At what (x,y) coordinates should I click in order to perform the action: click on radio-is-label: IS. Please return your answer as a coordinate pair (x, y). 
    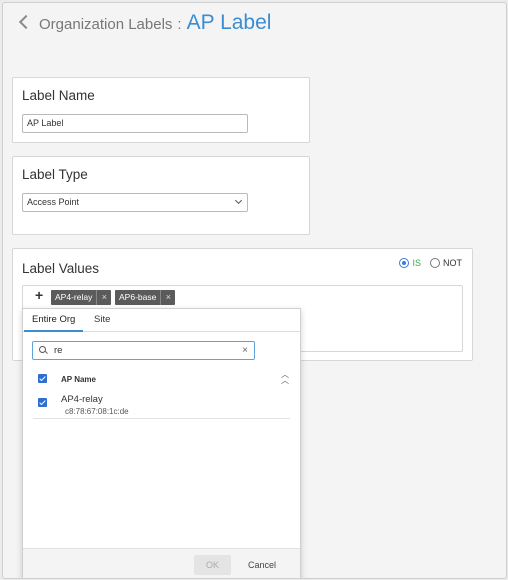
    Looking at the image, I should click on (416, 263).